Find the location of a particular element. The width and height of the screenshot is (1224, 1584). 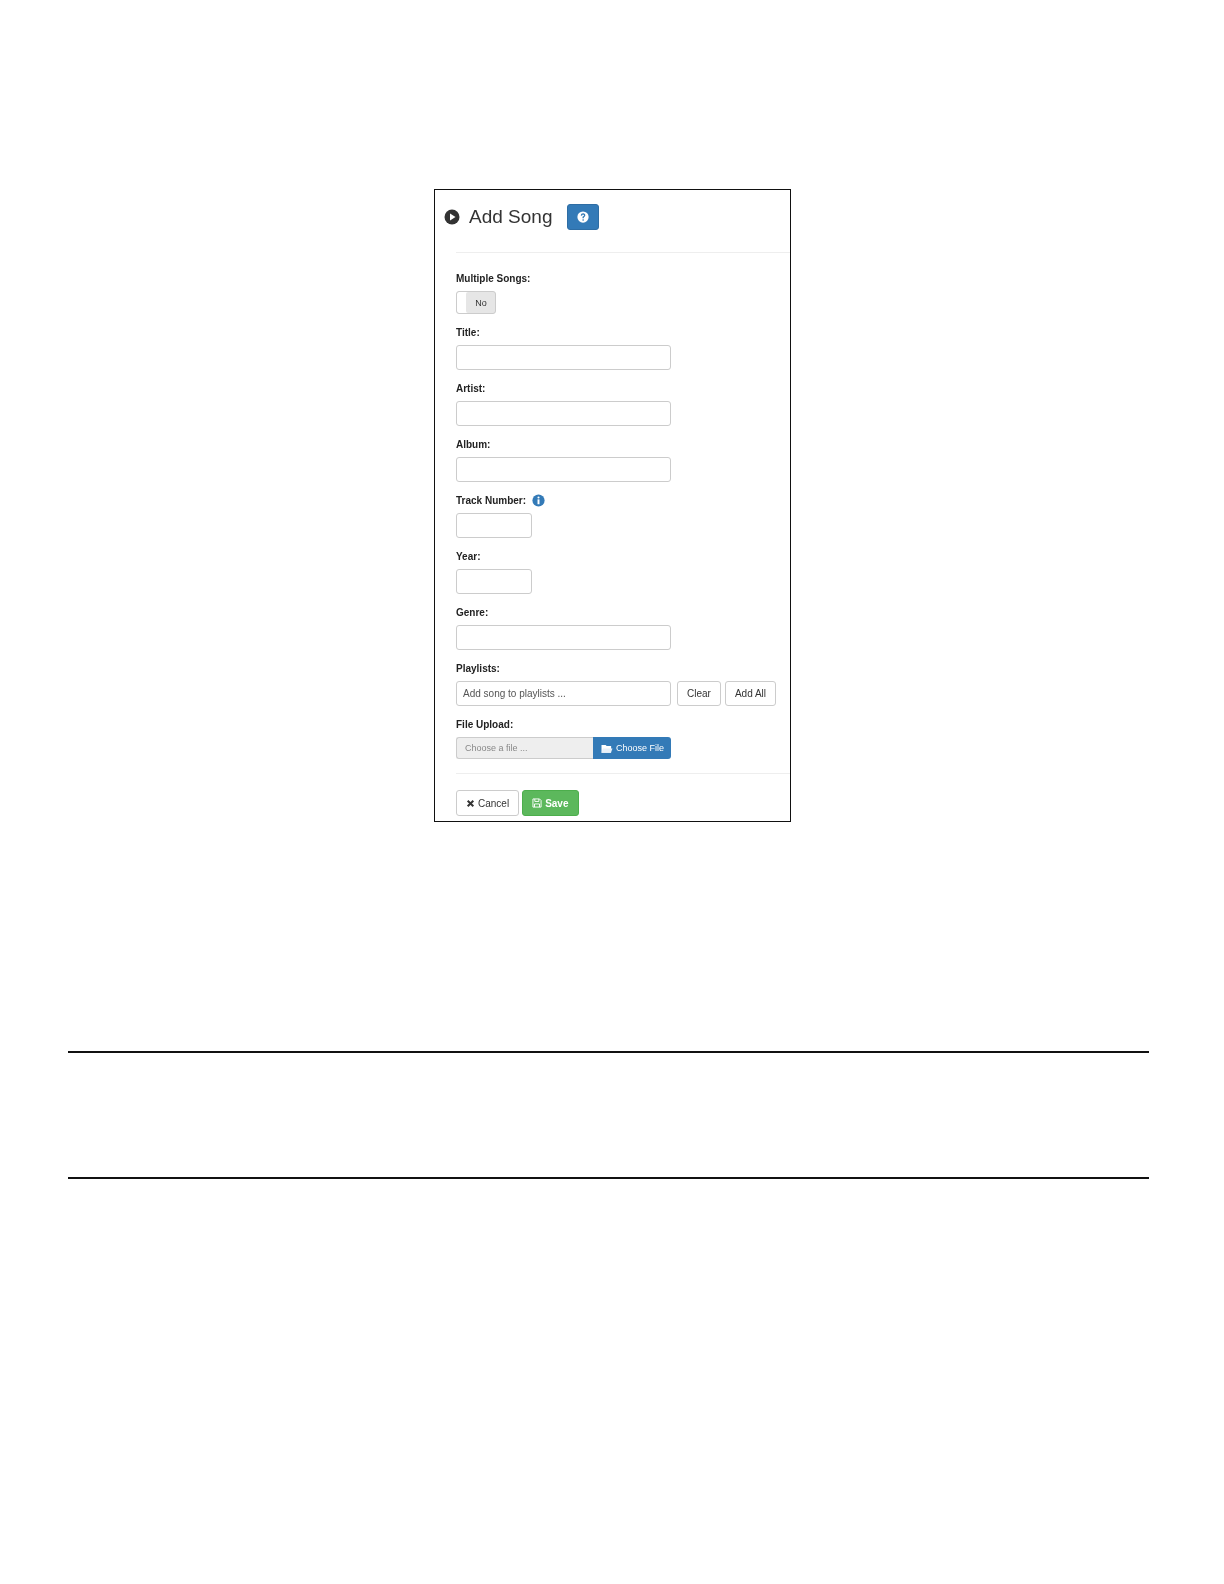

cancel-button: Cancel is located at coordinates (488, 803).